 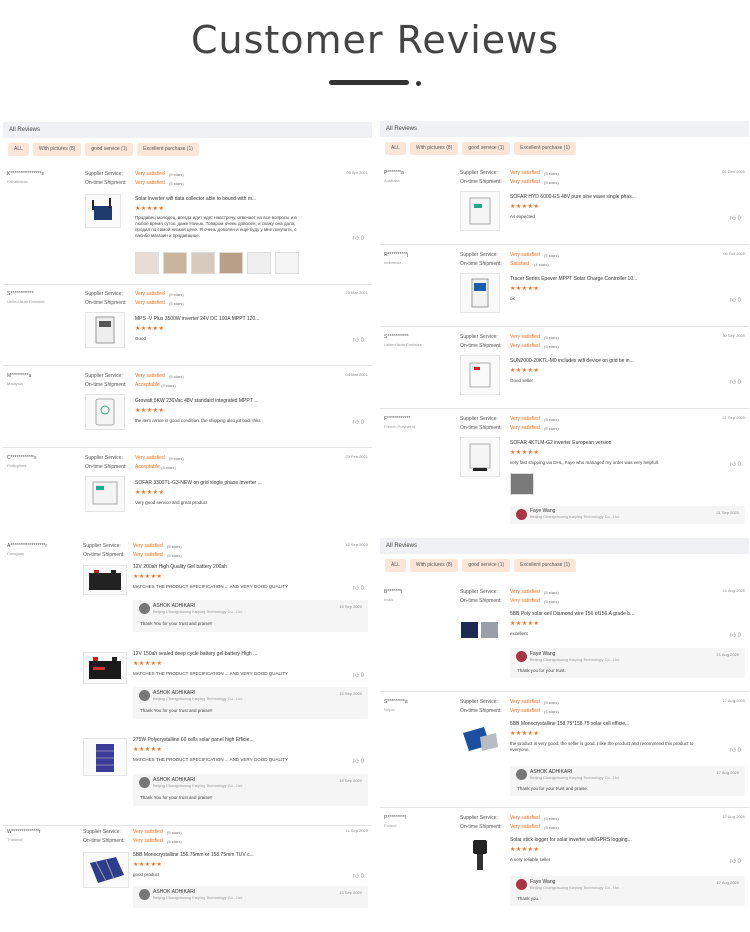 I want to click on reply-text: Thank you for your trust., so click(x=541, y=670).